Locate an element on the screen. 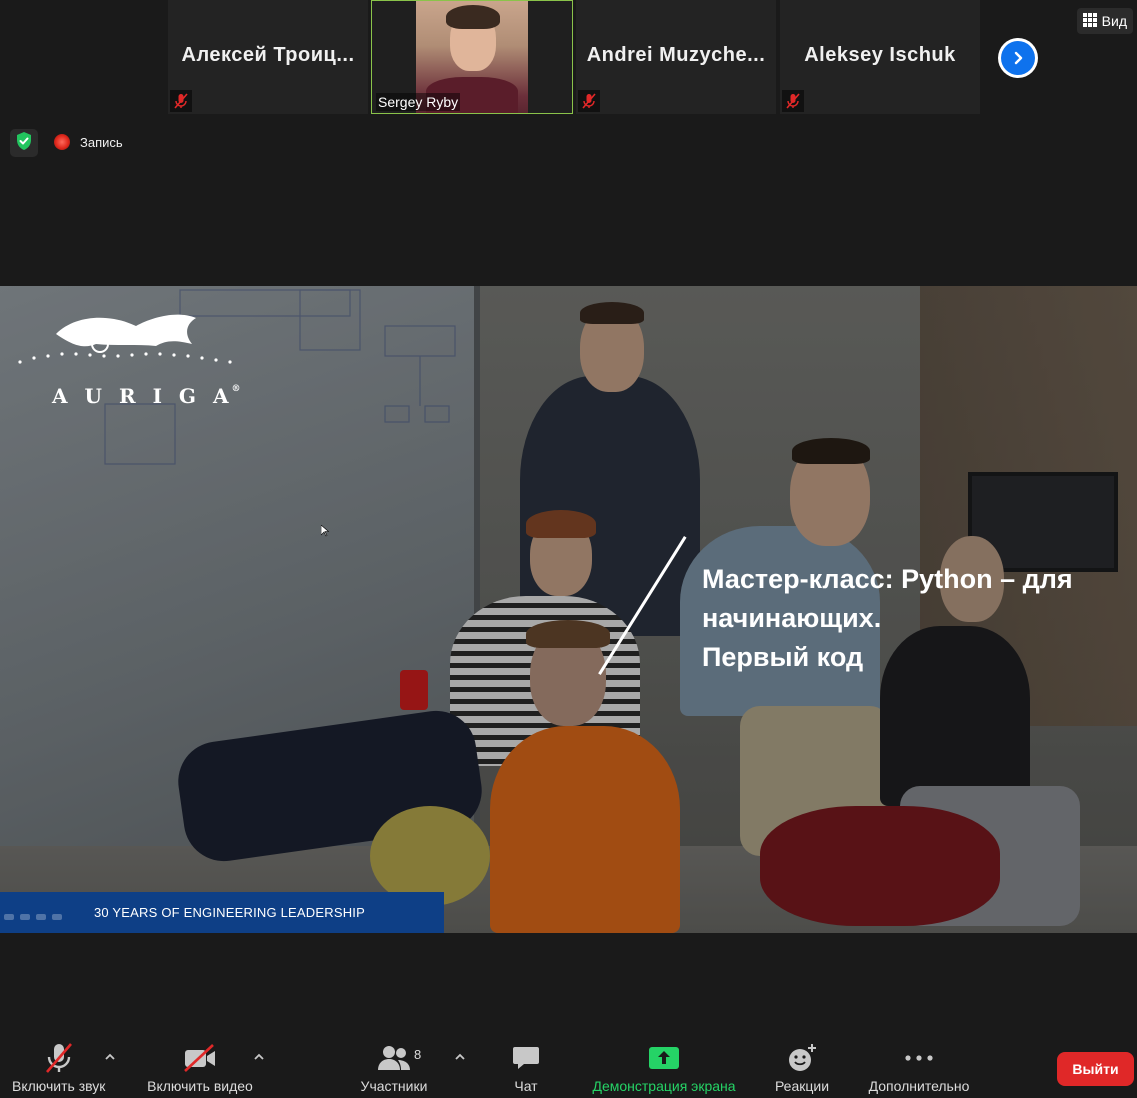 The height and width of the screenshot is (1098, 1137). auriga-logo: AURIGA® is located at coordinates (131, 356).